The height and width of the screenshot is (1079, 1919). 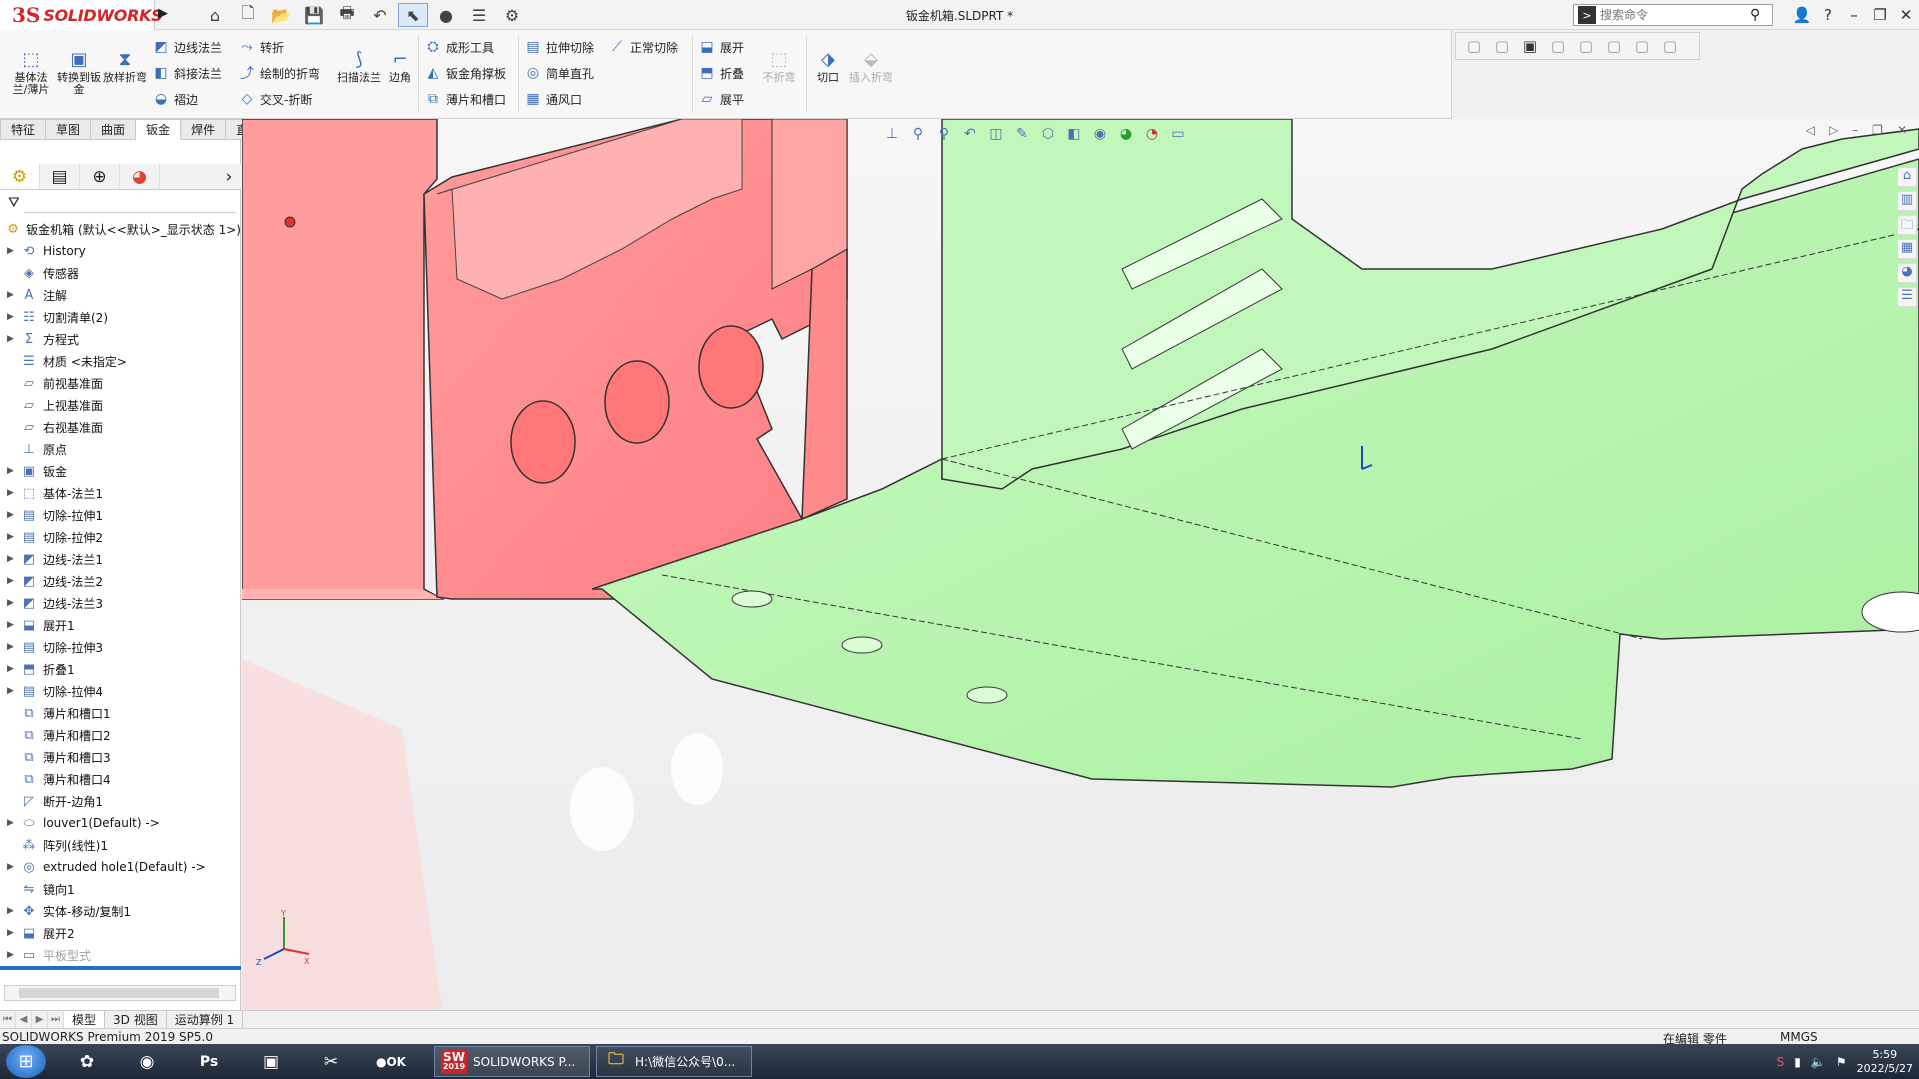 What do you see at coordinates (1841, 1062) in the screenshot?
I see `flag-icon: ⚑` at bounding box center [1841, 1062].